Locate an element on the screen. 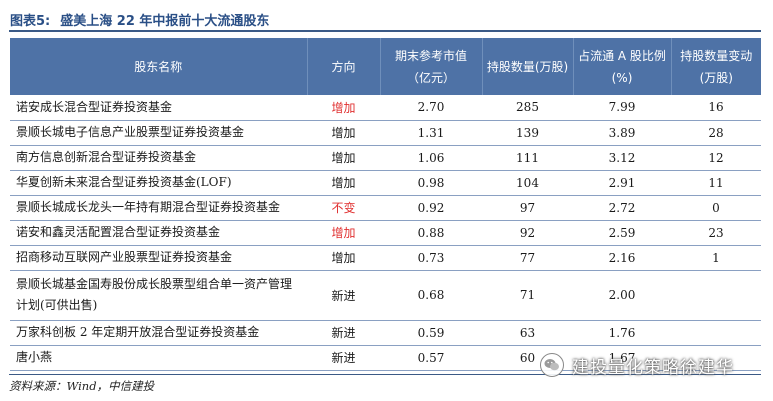 This screenshot has width=773, height=401. cell-float-ratio: 3.12 is located at coordinates (622, 158).